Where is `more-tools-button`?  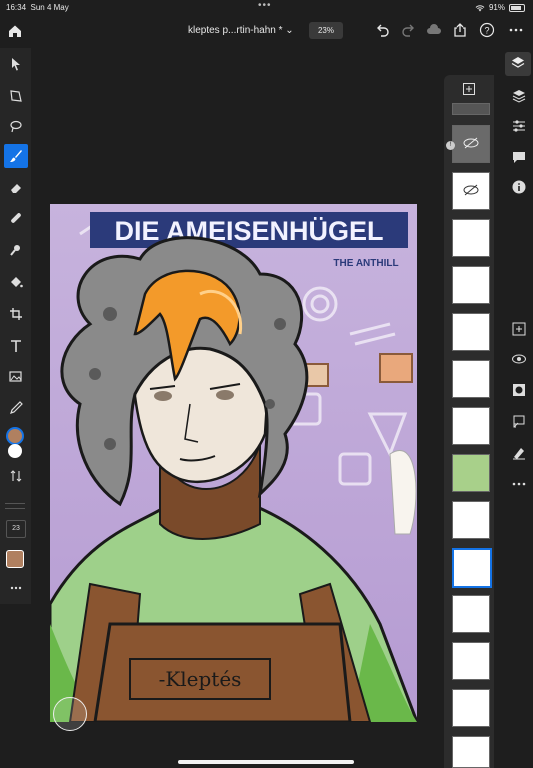 more-tools-button is located at coordinates (16, 588).